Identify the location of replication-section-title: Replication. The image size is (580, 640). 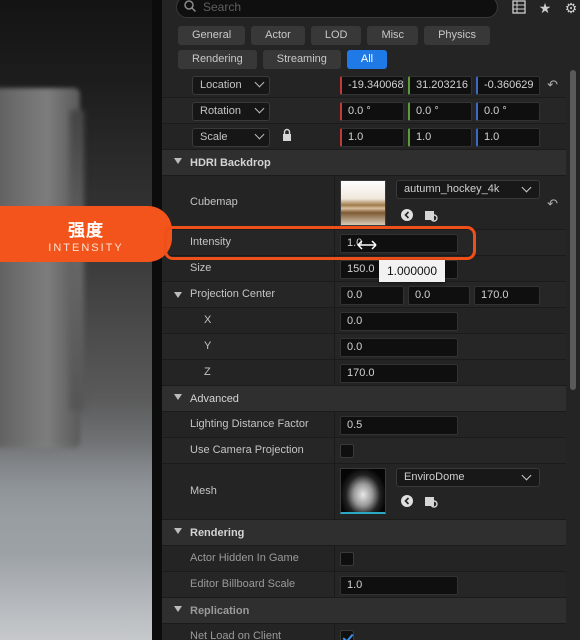
(220, 611).